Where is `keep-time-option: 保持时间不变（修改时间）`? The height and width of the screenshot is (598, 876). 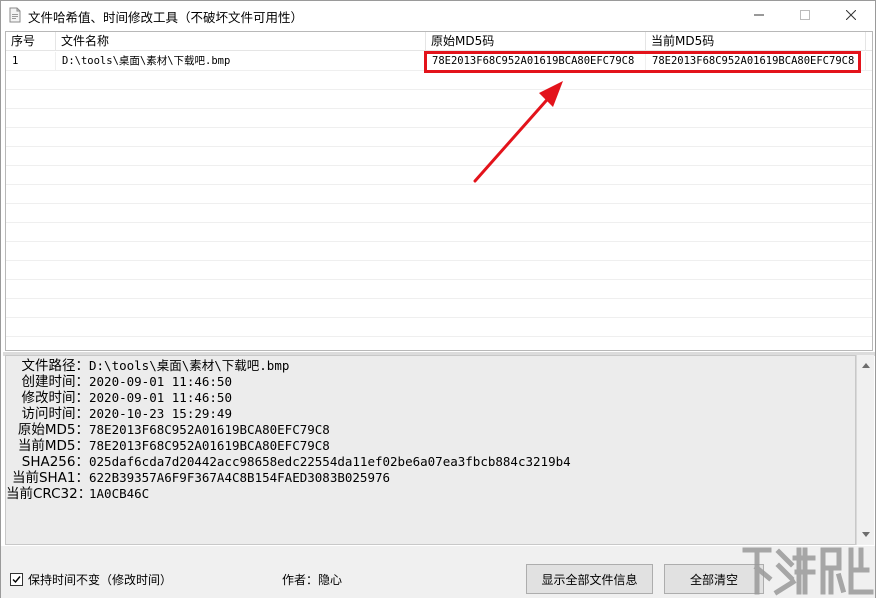 keep-time-option: 保持时间不变（修改时间） is located at coordinates (91, 579).